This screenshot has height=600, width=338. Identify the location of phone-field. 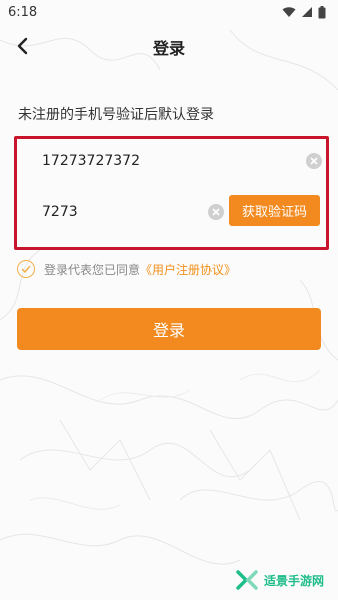
(173, 161).